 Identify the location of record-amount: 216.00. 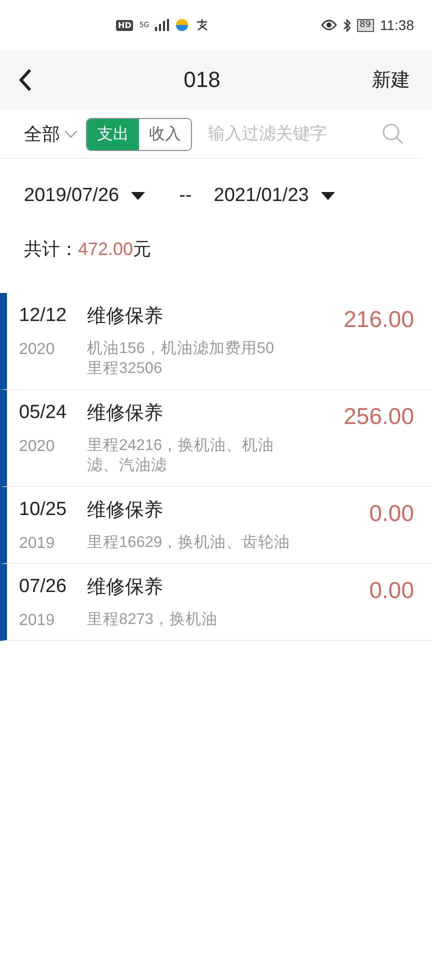
(379, 319).